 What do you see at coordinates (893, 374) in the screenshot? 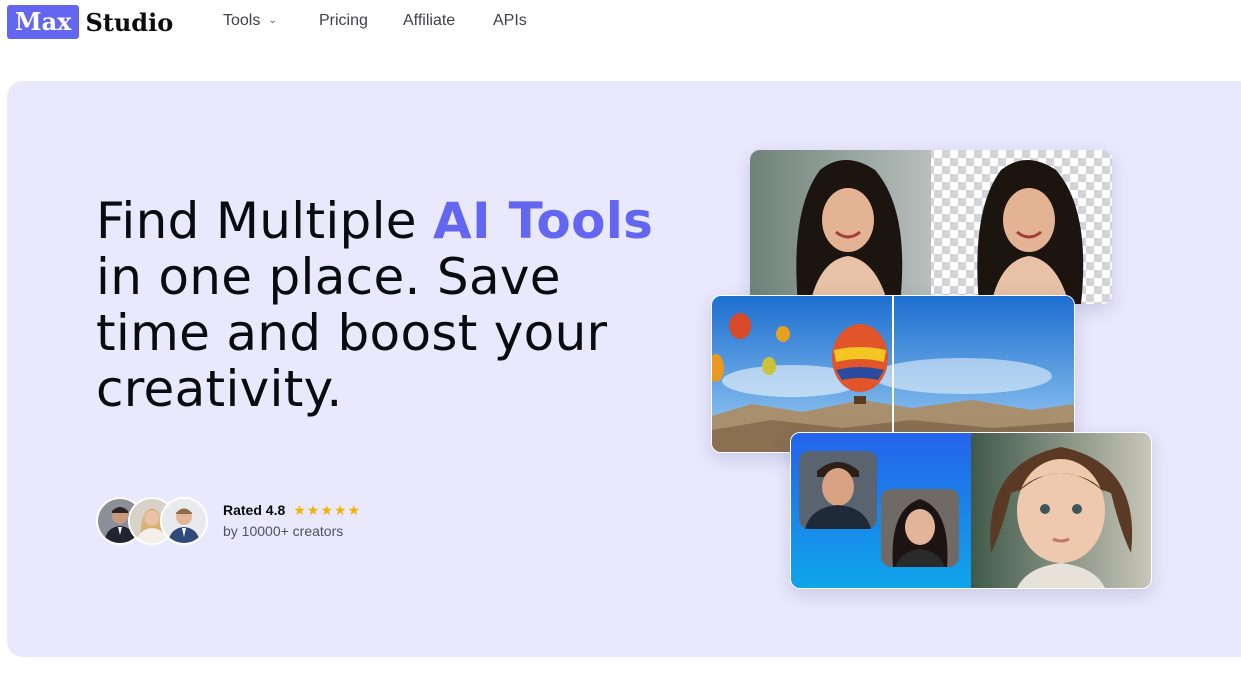
I see `object-remover-preview` at bounding box center [893, 374].